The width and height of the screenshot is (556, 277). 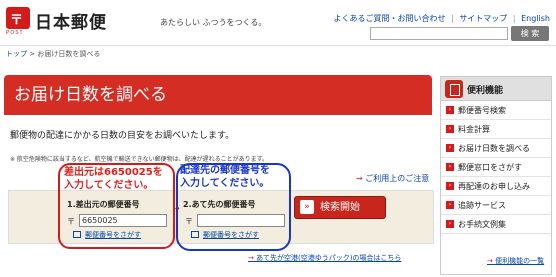 I want to click on sitemap-link: サイトマップ, so click(x=483, y=18).